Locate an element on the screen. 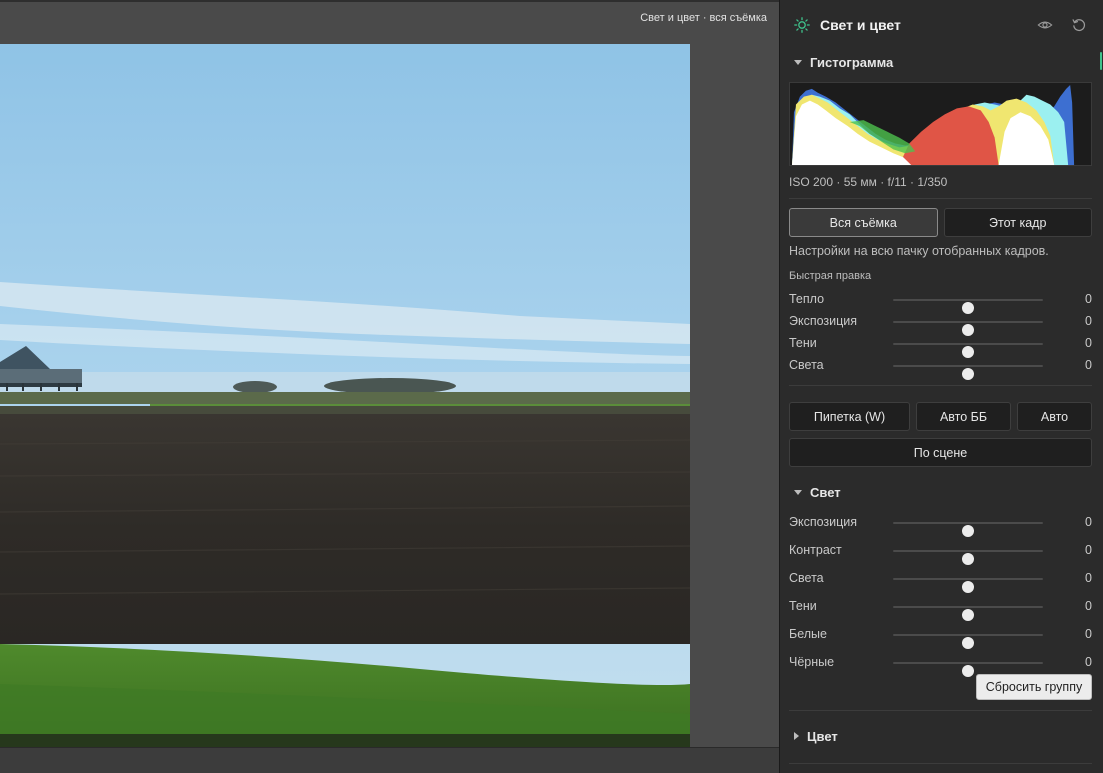 The height and width of the screenshot is (773, 1103). panel-header: Свет и цвет is located at coordinates (941, 25).